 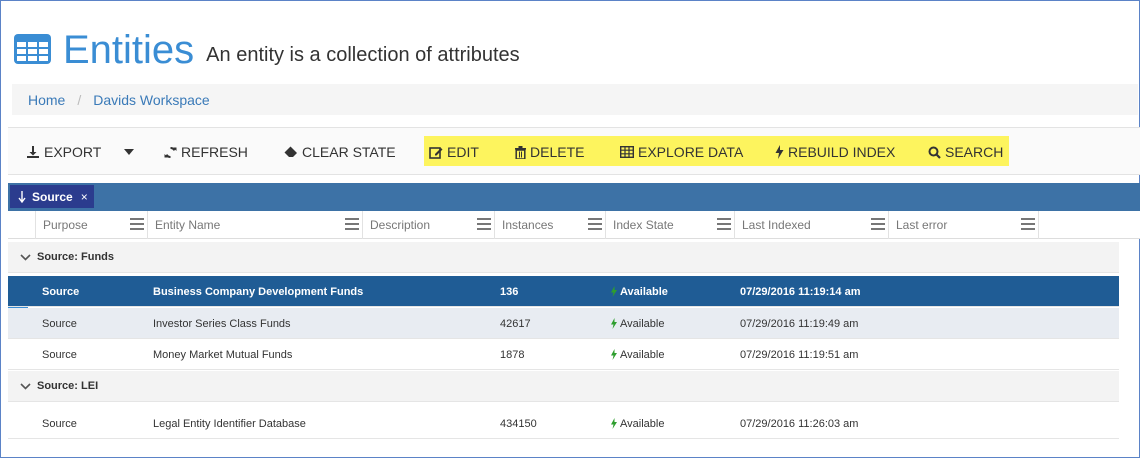 I want to click on search-button: SEARCH, so click(x=965, y=152).